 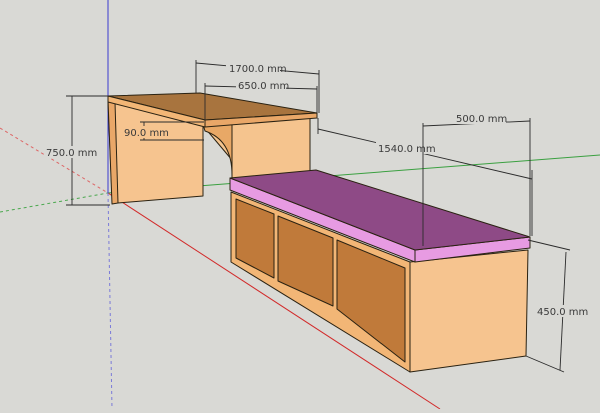 What do you see at coordinates (481, 119) in the screenshot?
I see `dimension-500-label: 500.0 mm` at bounding box center [481, 119].